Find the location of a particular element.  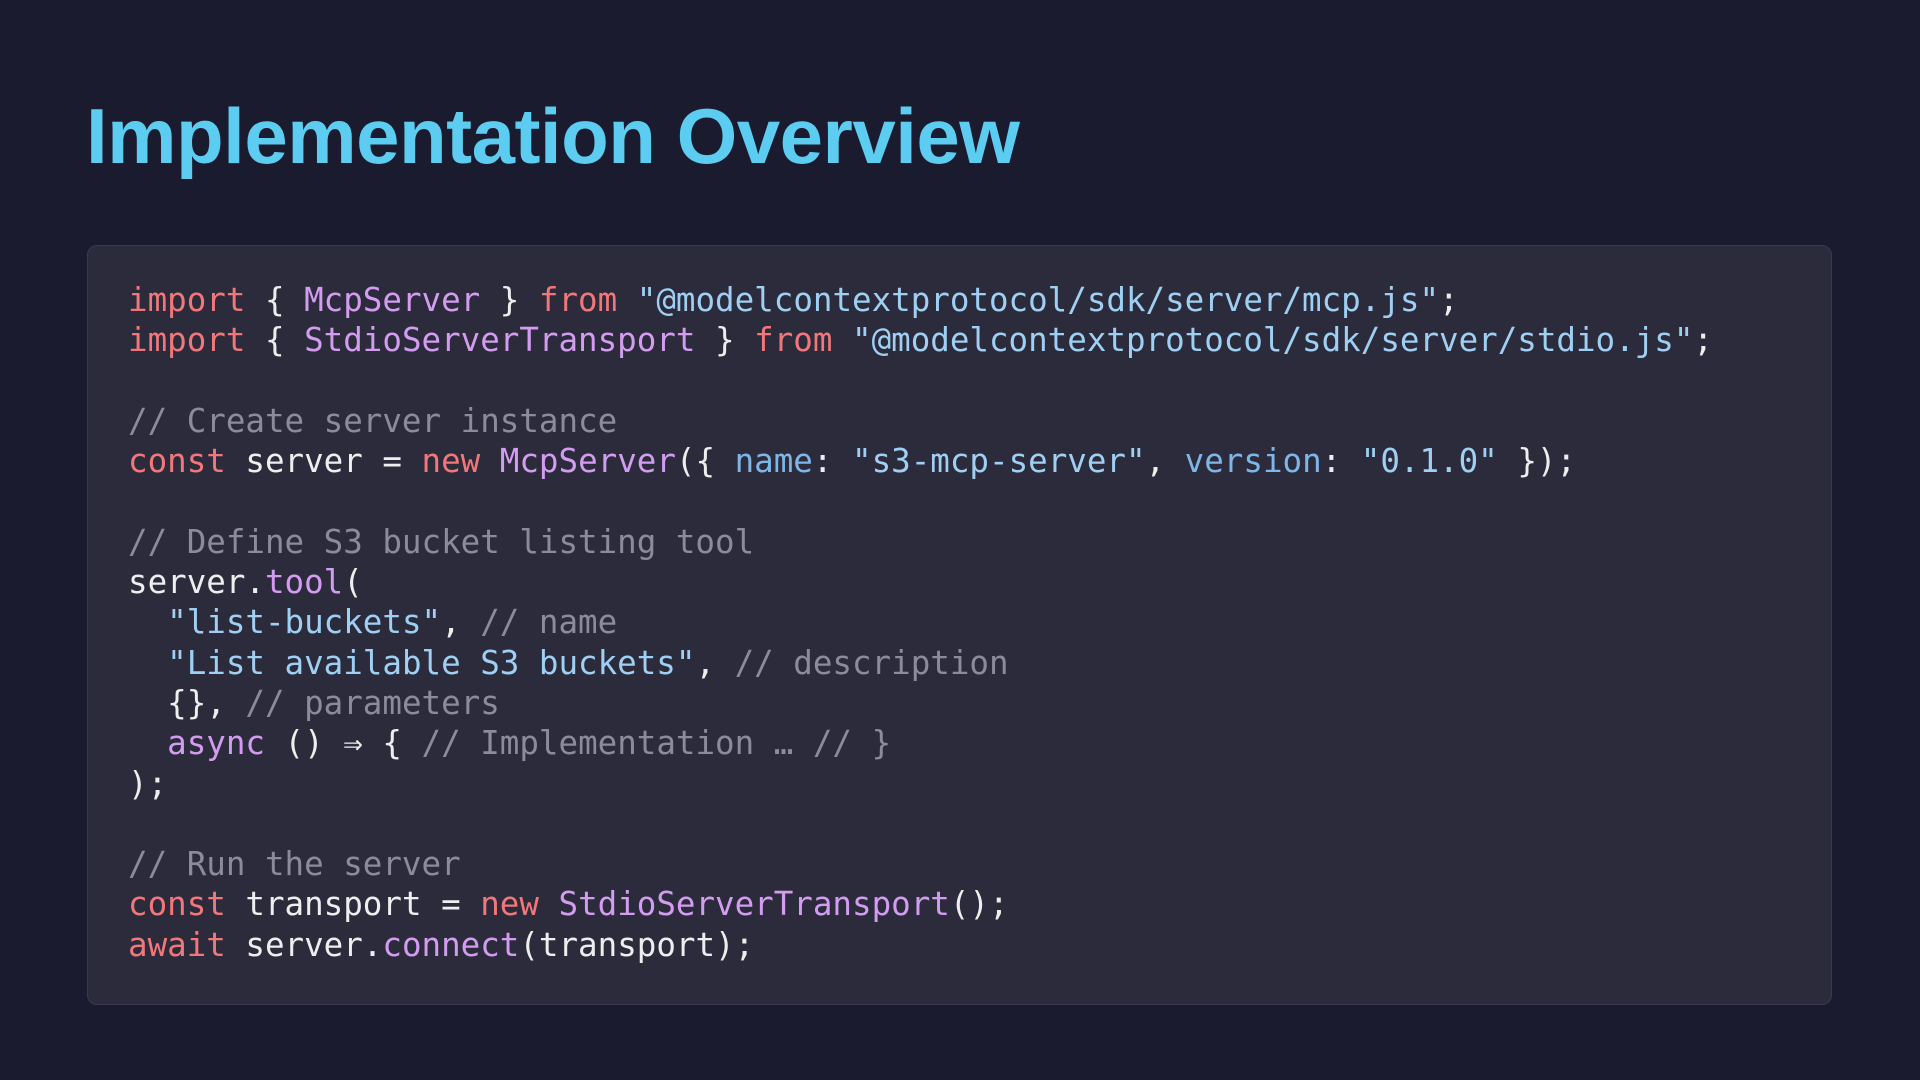

code-token-pl: ( is located at coordinates (353, 582).